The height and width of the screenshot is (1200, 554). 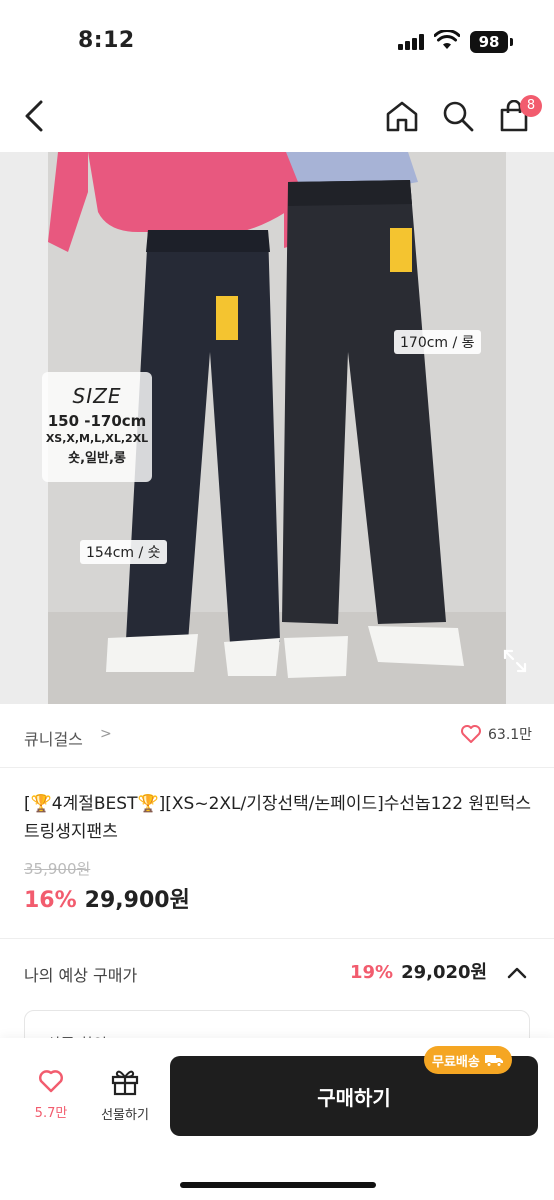 What do you see at coordinates (51, 1113) in the screenshot?
I see `like-count: 5.7만` at bounding box center [51, 1113].